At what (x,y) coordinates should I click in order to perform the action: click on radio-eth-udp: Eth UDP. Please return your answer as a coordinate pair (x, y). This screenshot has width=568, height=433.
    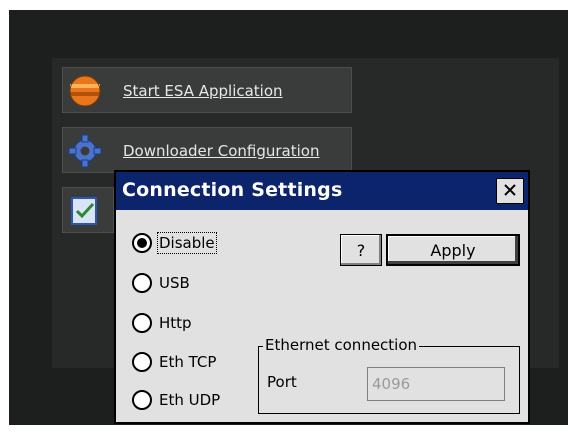
    Looking at the image, I should click on (176, 400).